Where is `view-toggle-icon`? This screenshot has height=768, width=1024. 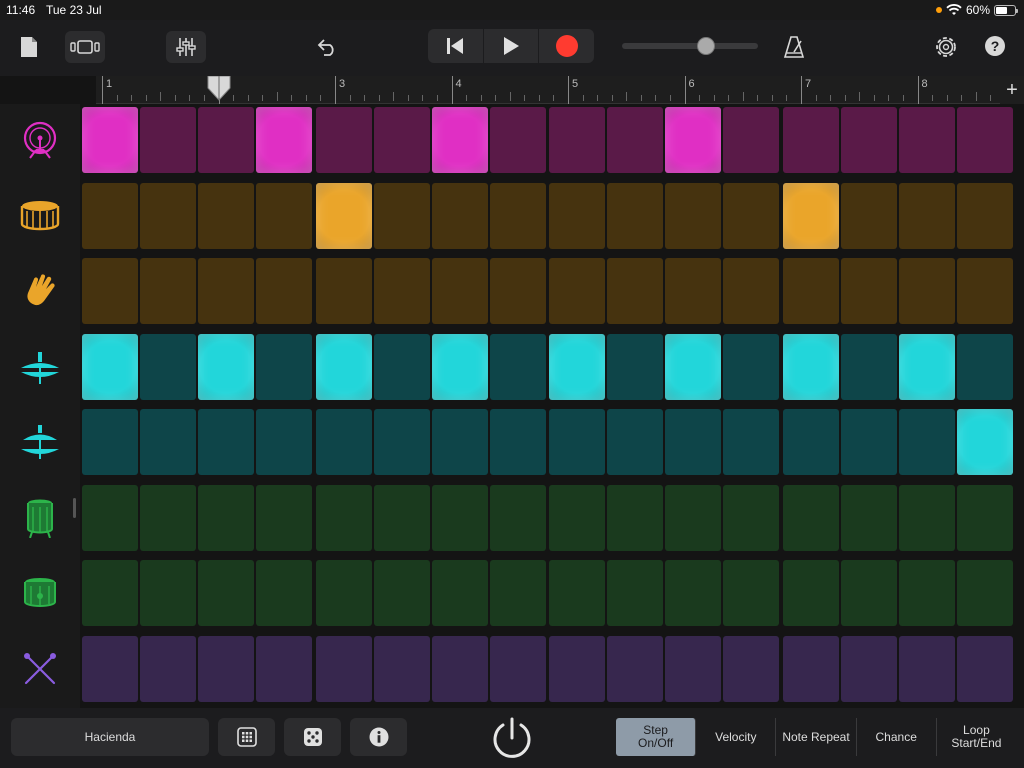
view-toggle-icon is located at coordinates (85, 47).